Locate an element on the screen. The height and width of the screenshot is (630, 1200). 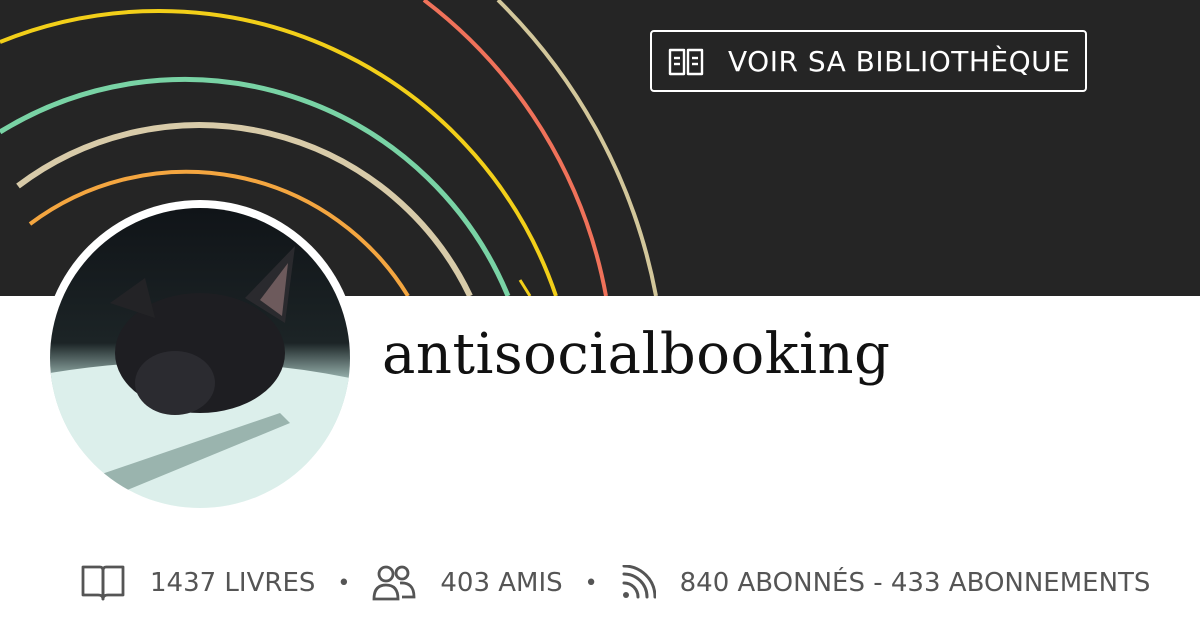
books-count: 1437 LIVRES is located at coordinates (233, 583).